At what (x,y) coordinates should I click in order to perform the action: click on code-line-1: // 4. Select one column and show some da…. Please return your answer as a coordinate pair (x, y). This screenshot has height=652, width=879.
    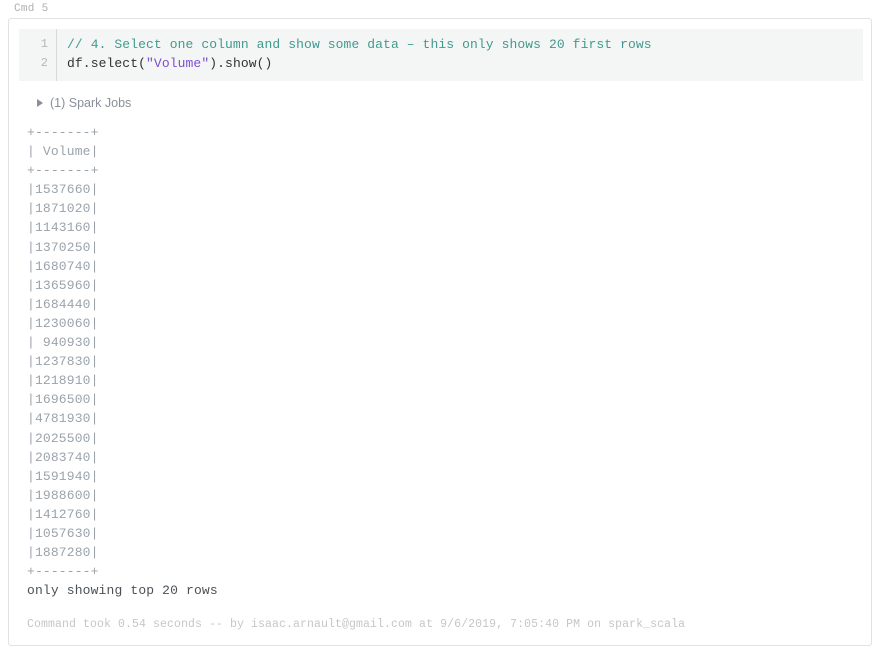
    Looking at the image, I should click on (462, 44).